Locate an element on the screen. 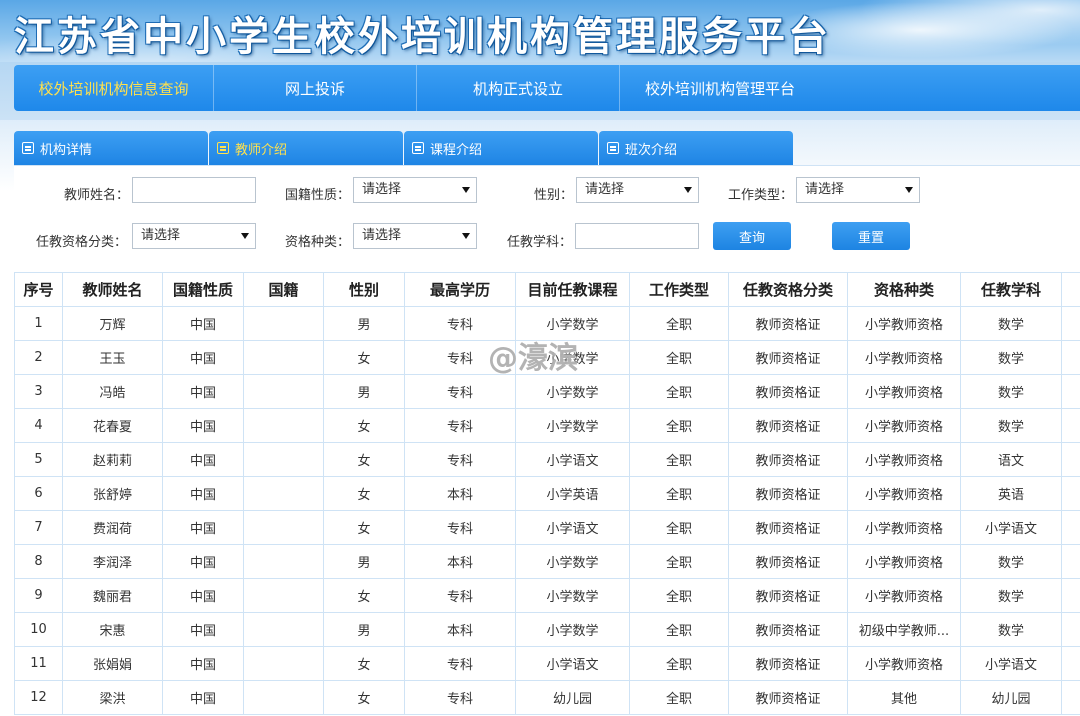 The image size is (1080, 716). nav-item-formal-establishment: 机构正式设立 is located at coordinates (518, 88).